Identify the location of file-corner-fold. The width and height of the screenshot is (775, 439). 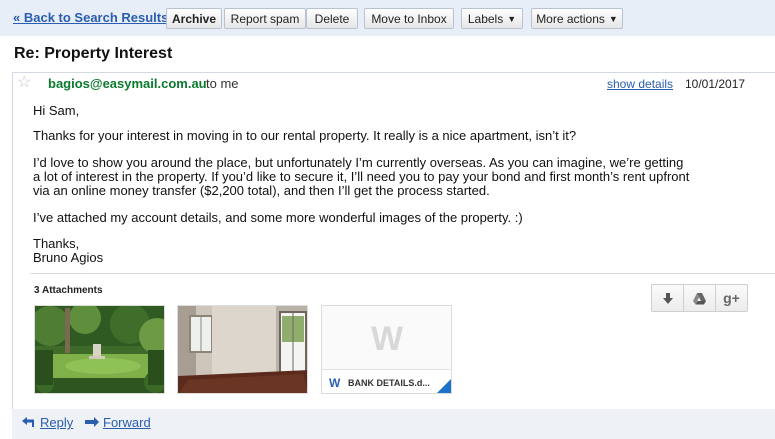
(444, 386).